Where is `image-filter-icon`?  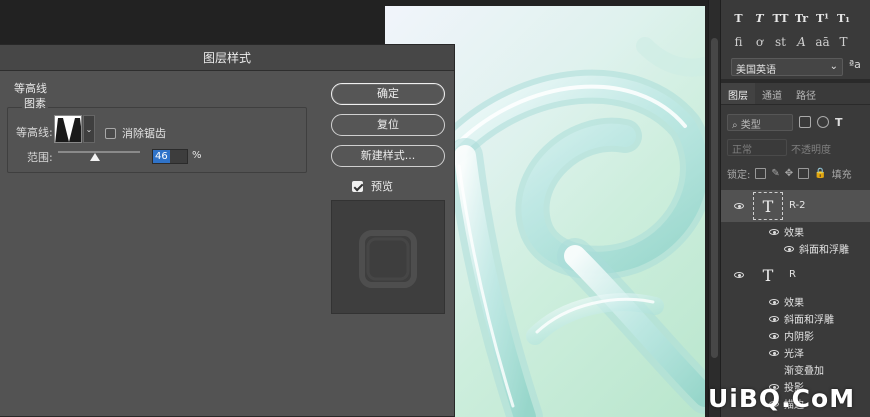
image-filter-icon is located at coordinates (805, 122).